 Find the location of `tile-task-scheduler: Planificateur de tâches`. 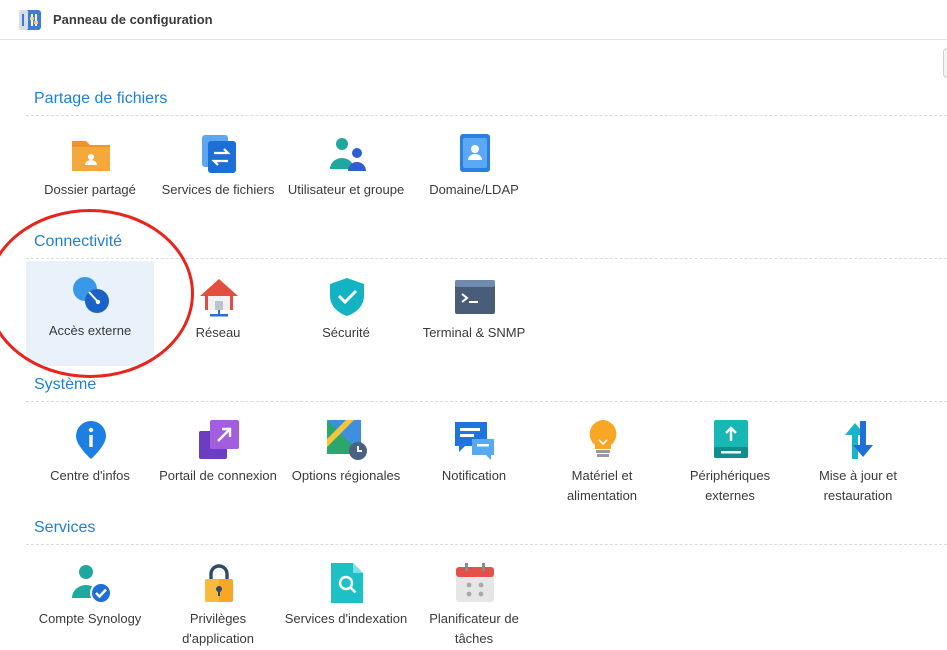

tile-task-scheduler: Planificateur de tâches is located at coordinates (474, 597).